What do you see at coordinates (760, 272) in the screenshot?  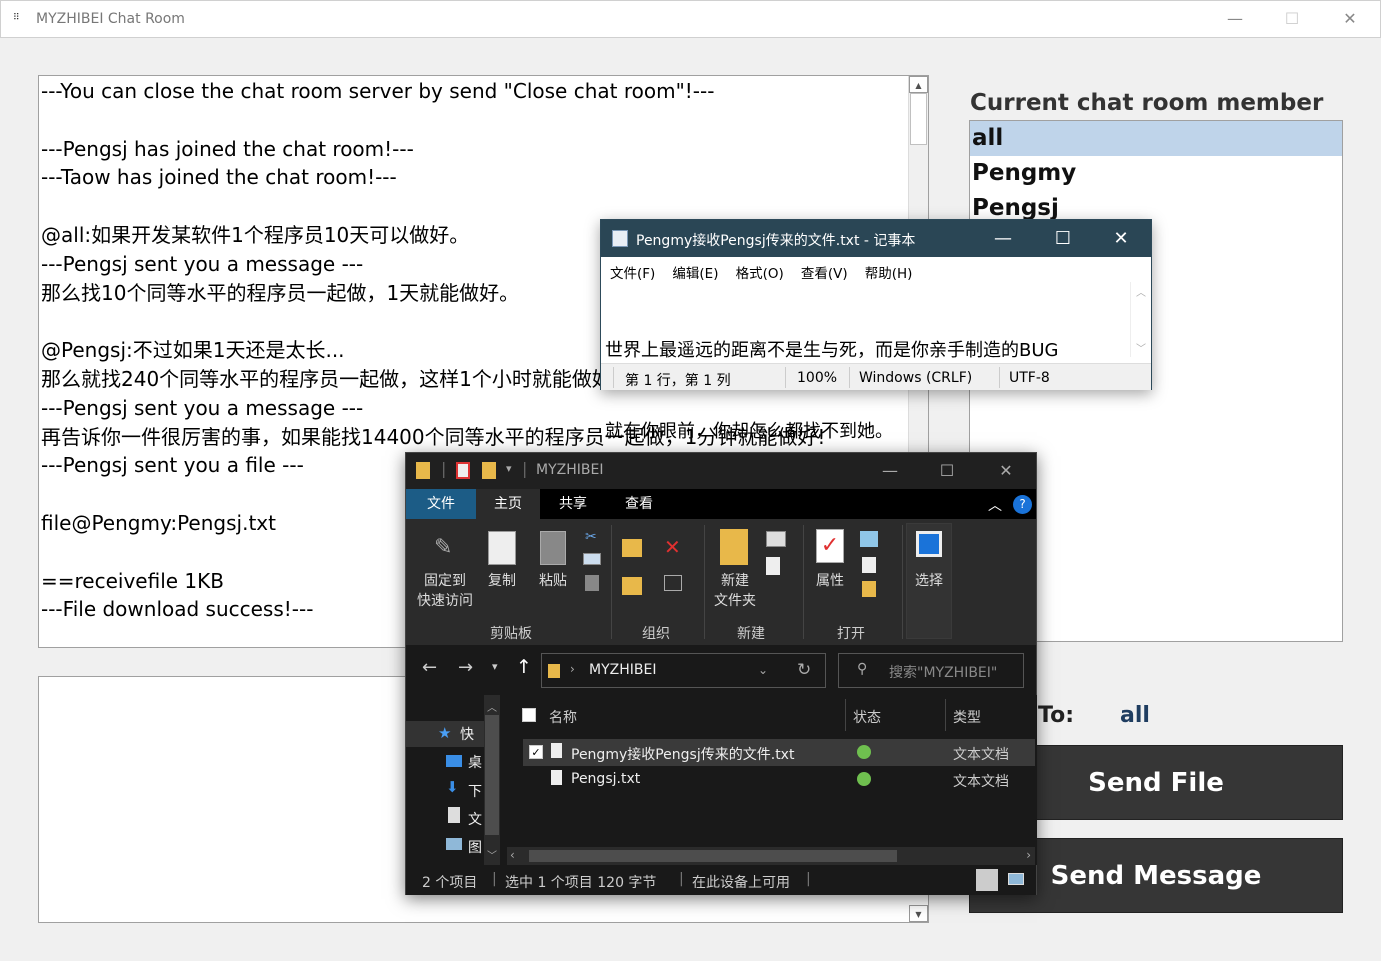 I see `menu-format: 格式(O)` at bounding box center [760, 272].